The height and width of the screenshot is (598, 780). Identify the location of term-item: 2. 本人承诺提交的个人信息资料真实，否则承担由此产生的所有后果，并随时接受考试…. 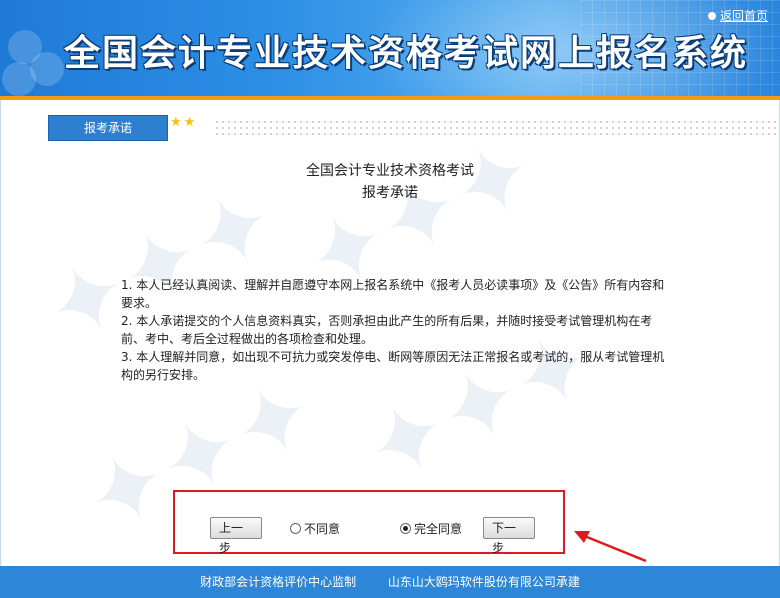
(387, 330).